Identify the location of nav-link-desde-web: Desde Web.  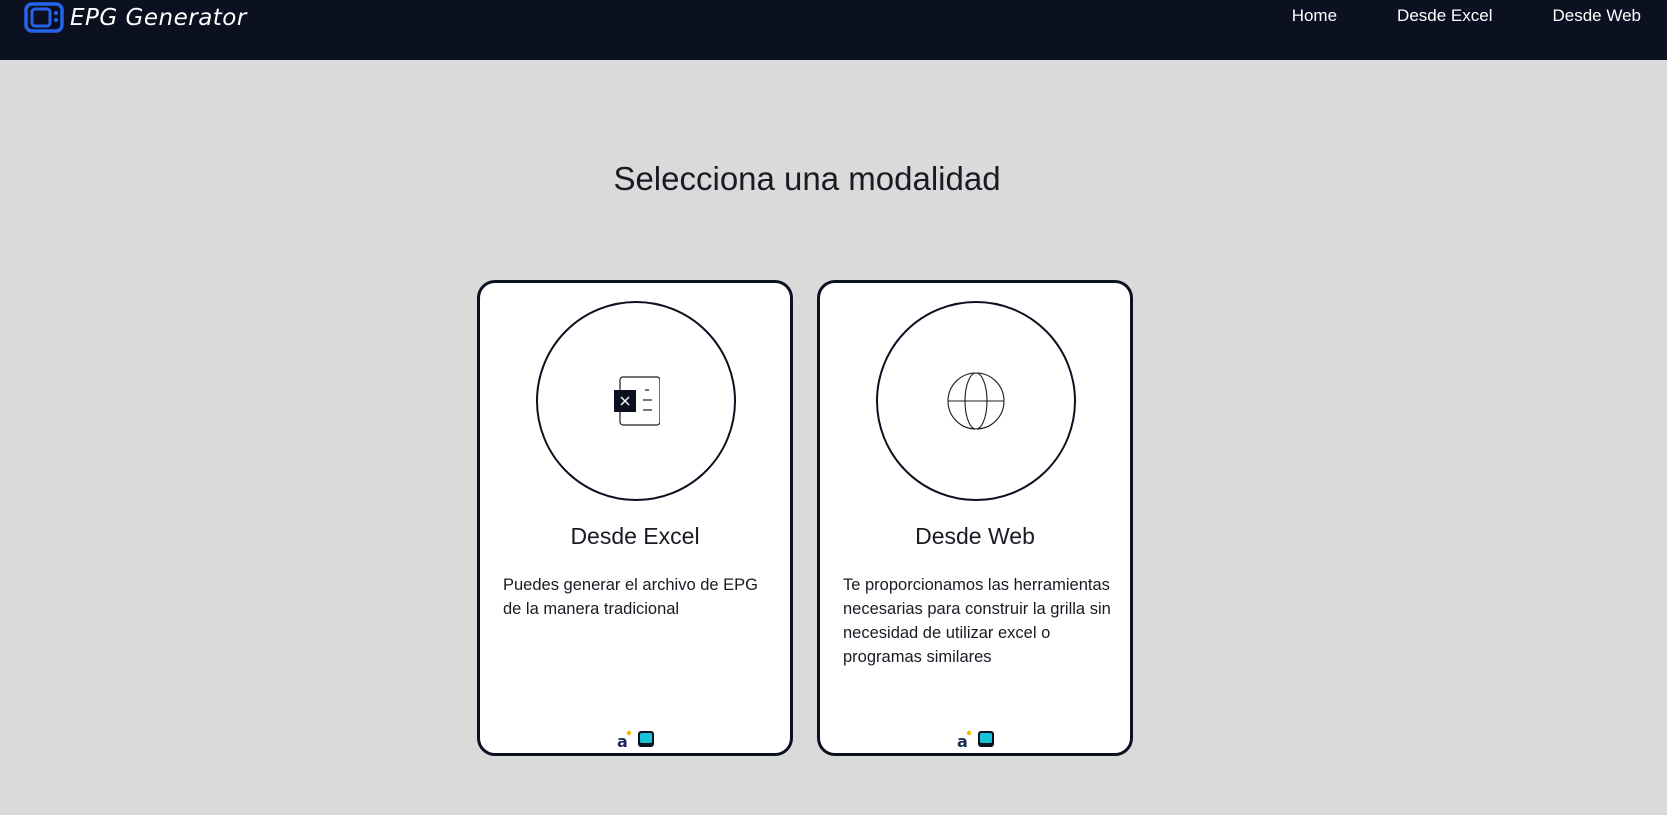
(1596, 16).